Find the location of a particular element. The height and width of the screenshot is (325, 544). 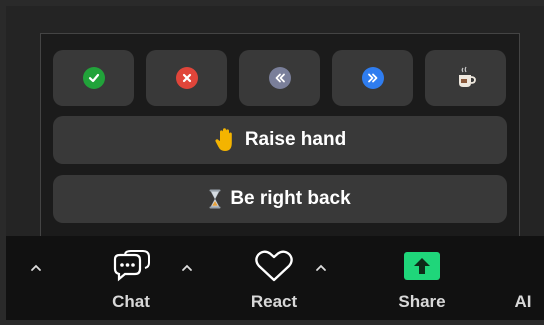

options-caret-button is located at coordinates (36, 268).